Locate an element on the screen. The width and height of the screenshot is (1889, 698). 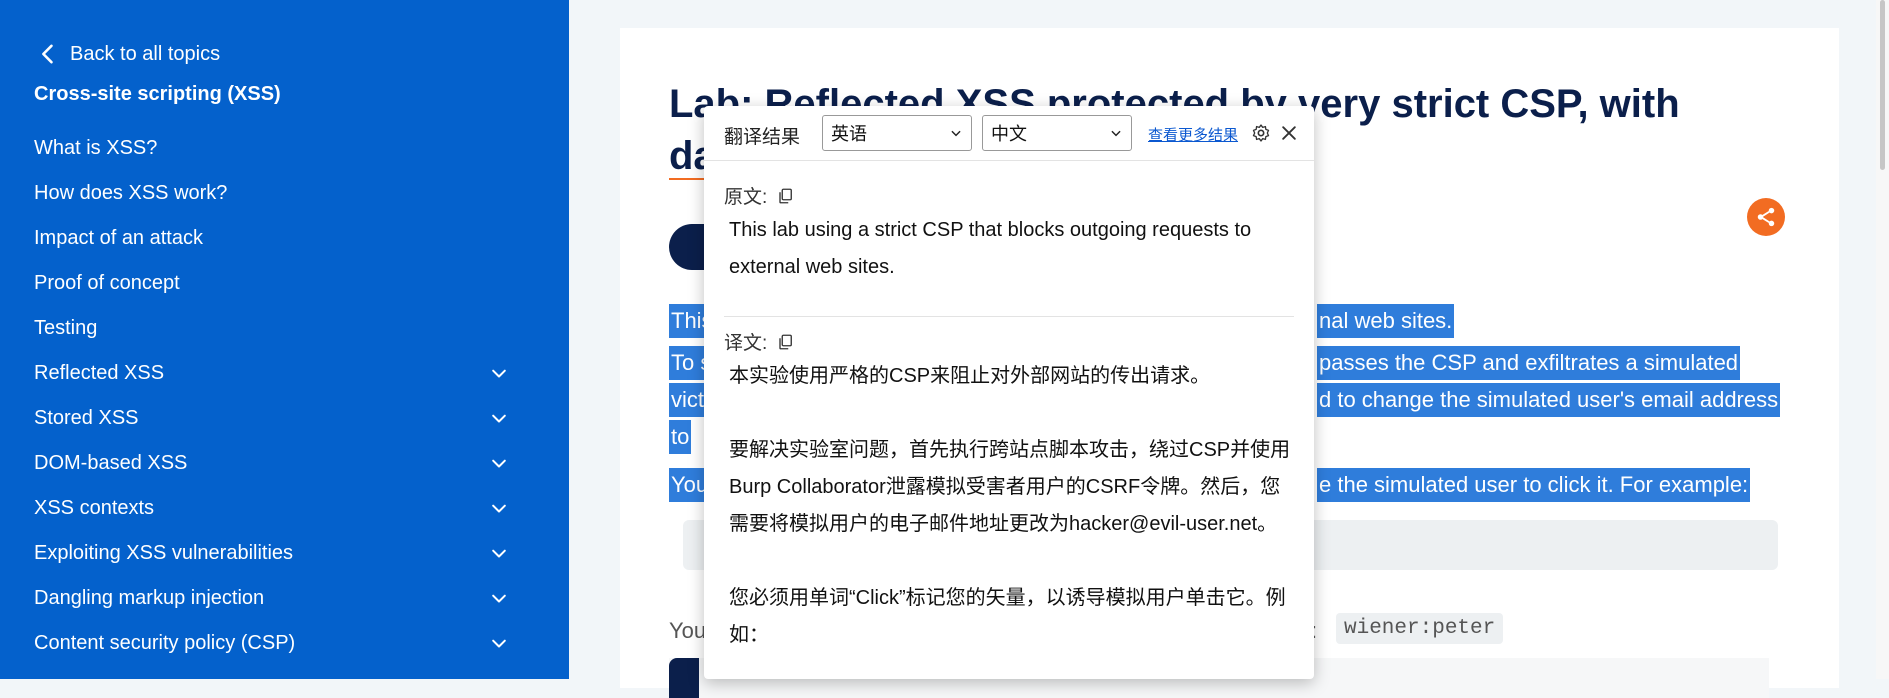
share-icon is located at coordinates (1766, 217).